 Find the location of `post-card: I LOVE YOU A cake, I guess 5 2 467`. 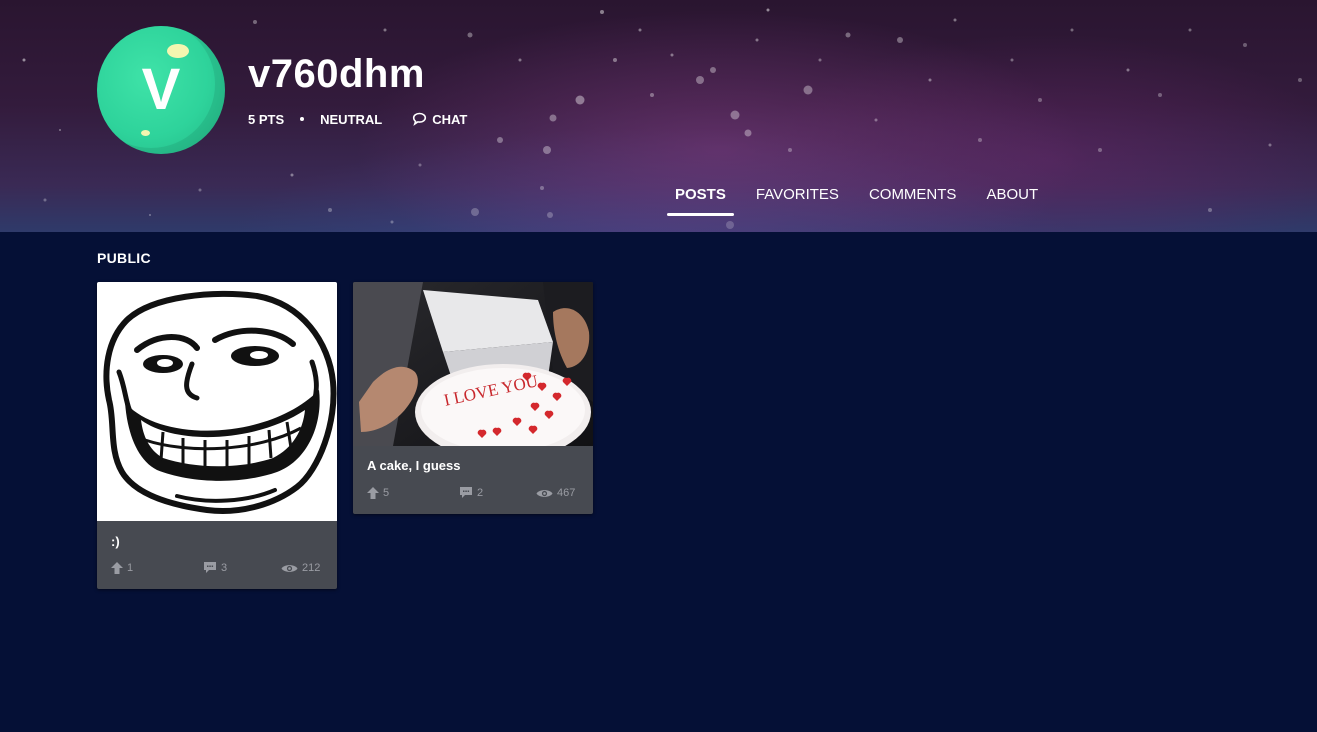

post-card: I LOVE YOU A cake, I guess 5 2 467 is located at coordinates (473, 398).